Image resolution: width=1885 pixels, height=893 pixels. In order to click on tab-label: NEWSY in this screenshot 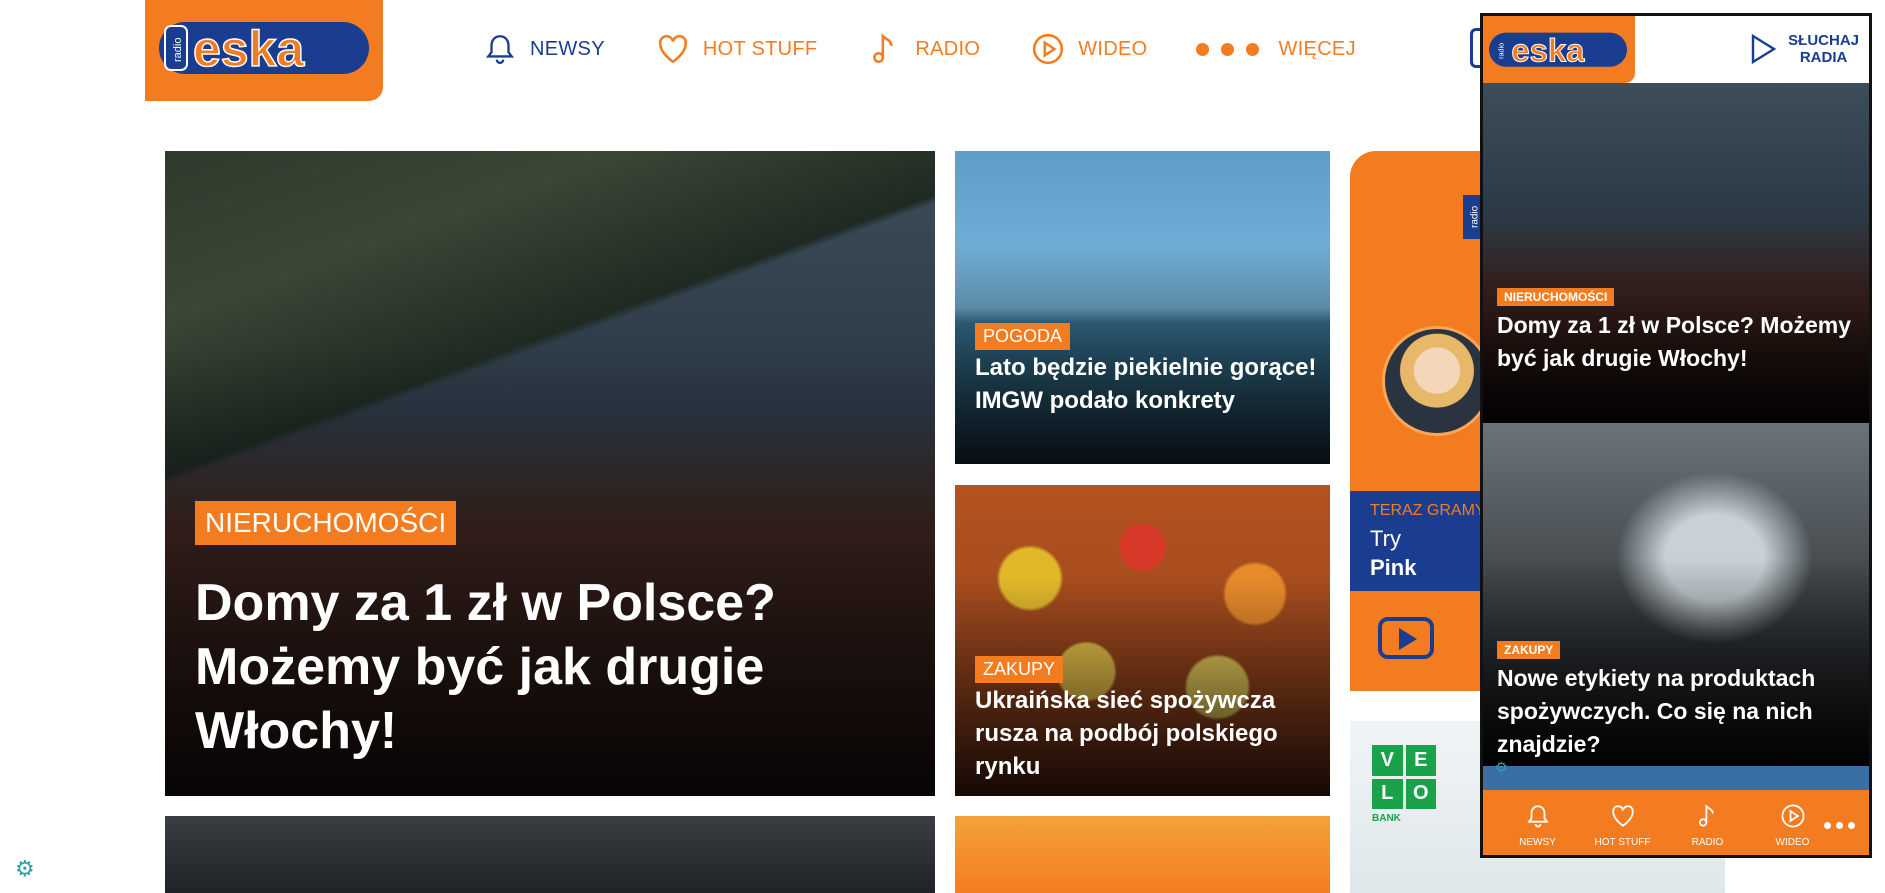, I will do `click(1537, 842)`.